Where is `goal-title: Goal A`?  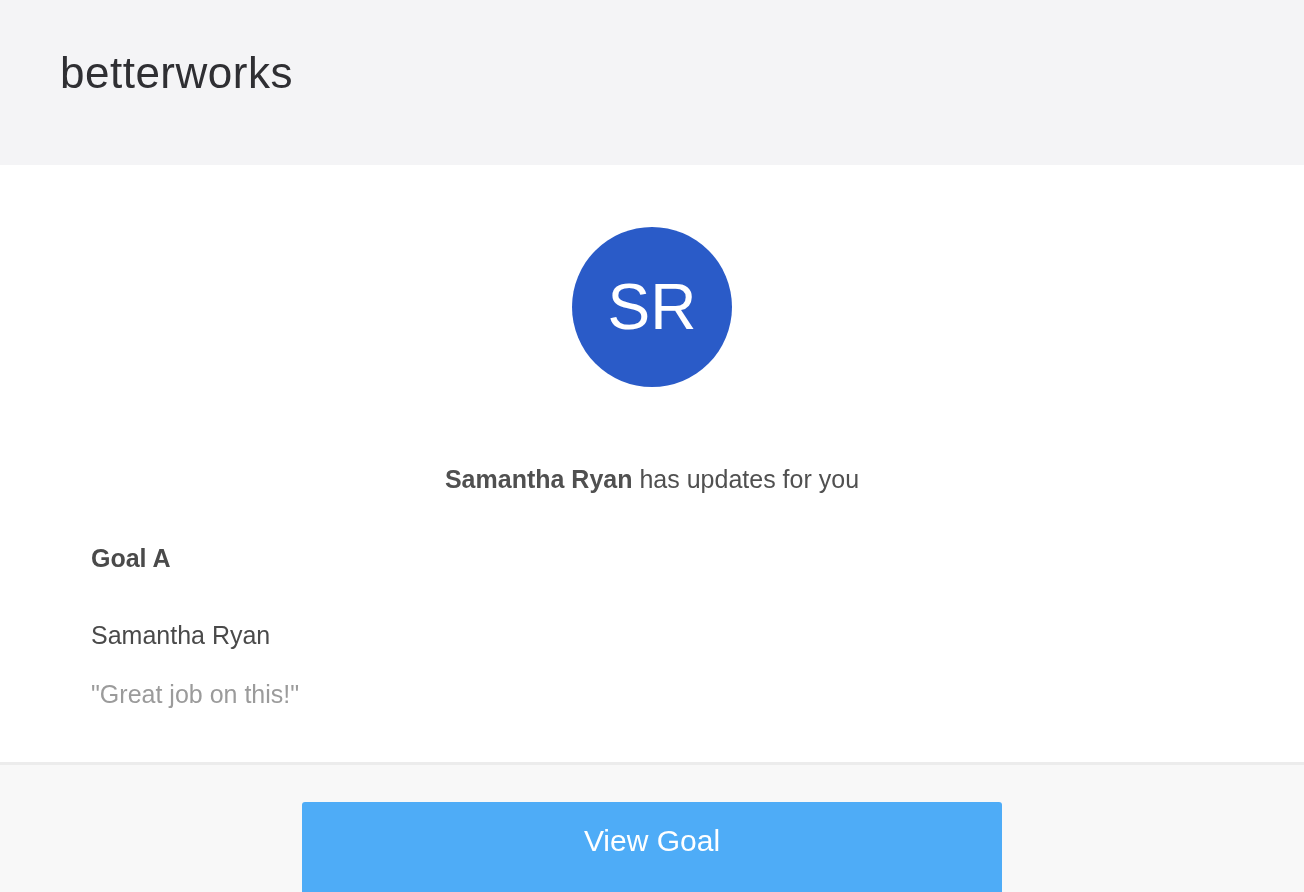 goal-title: Goal A is located at coordinates (131, 558).